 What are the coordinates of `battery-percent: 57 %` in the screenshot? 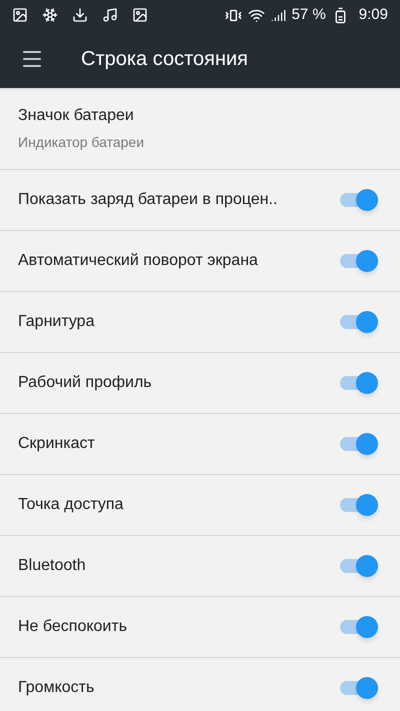 It's located at (309, 14).